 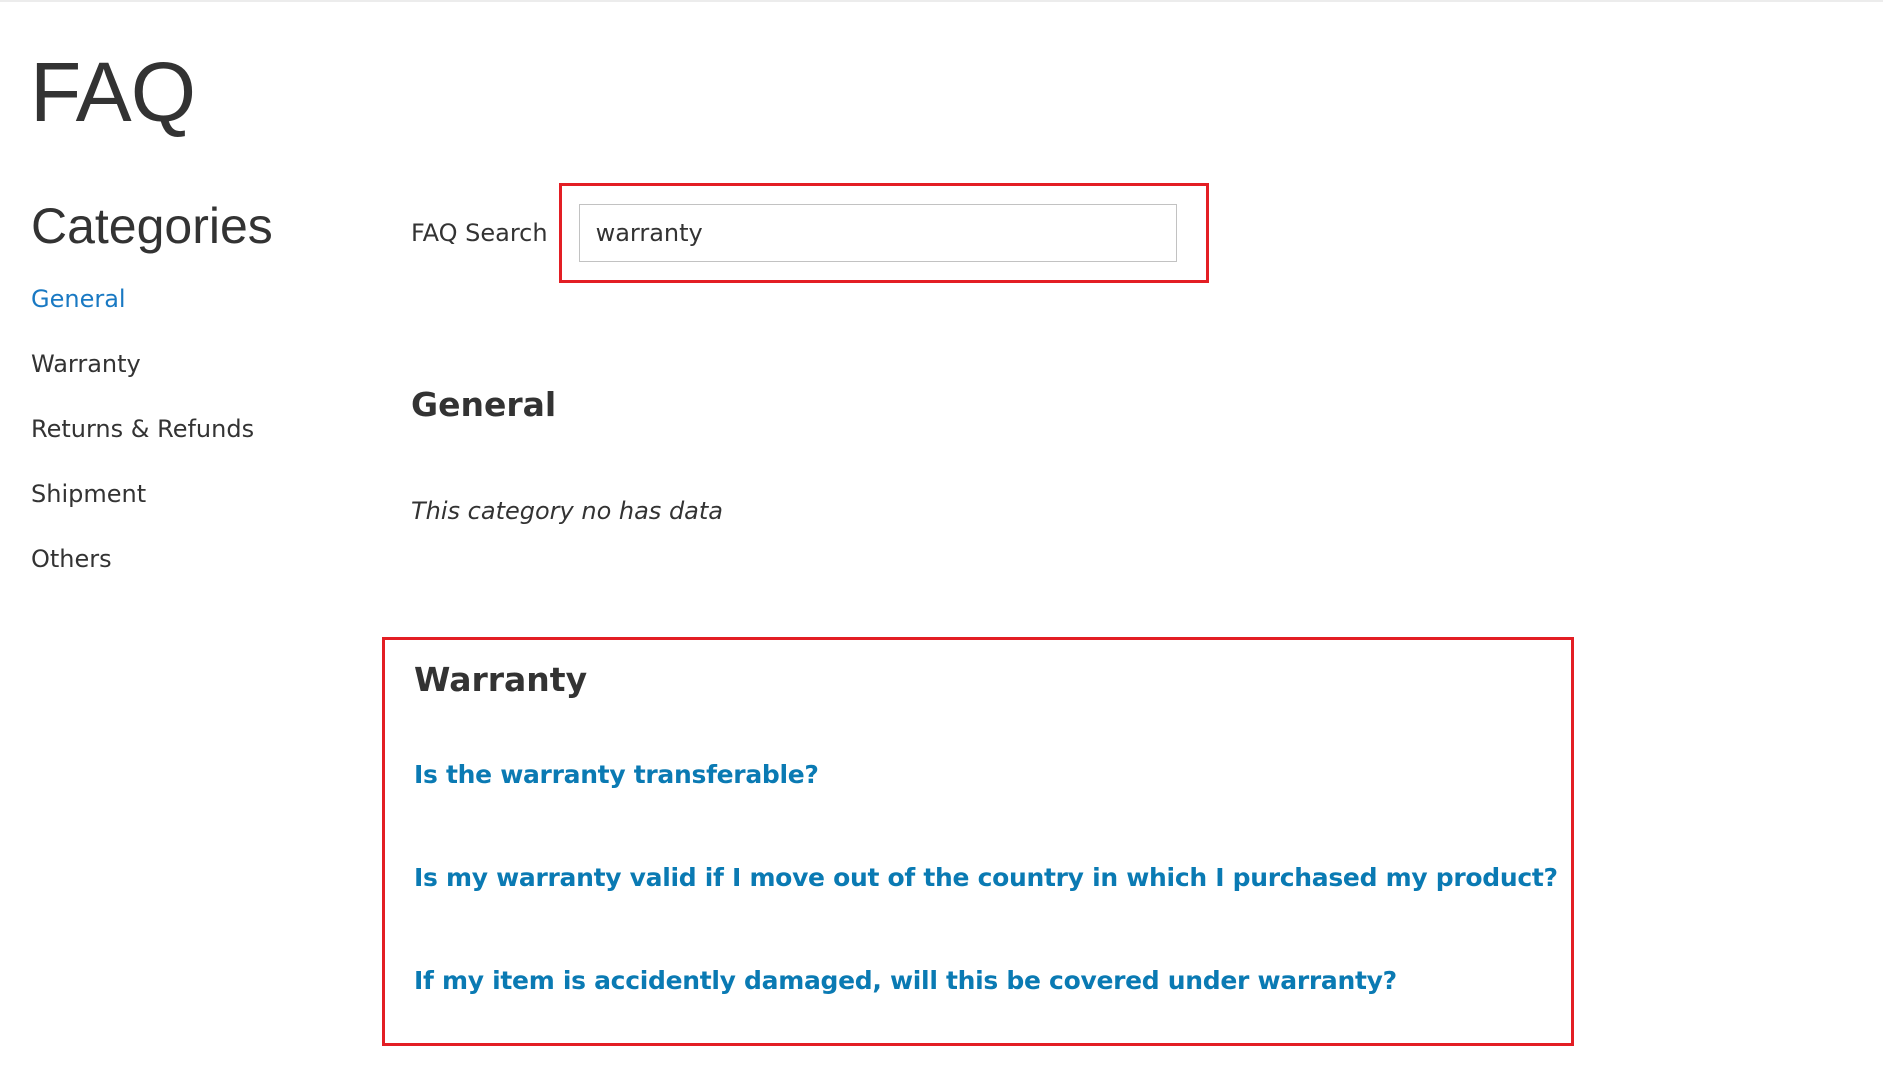 What do you see at coordinates (152, 226) in the screenshot?
I see `categories-heading: Categories` at bounding box center [152, 226].